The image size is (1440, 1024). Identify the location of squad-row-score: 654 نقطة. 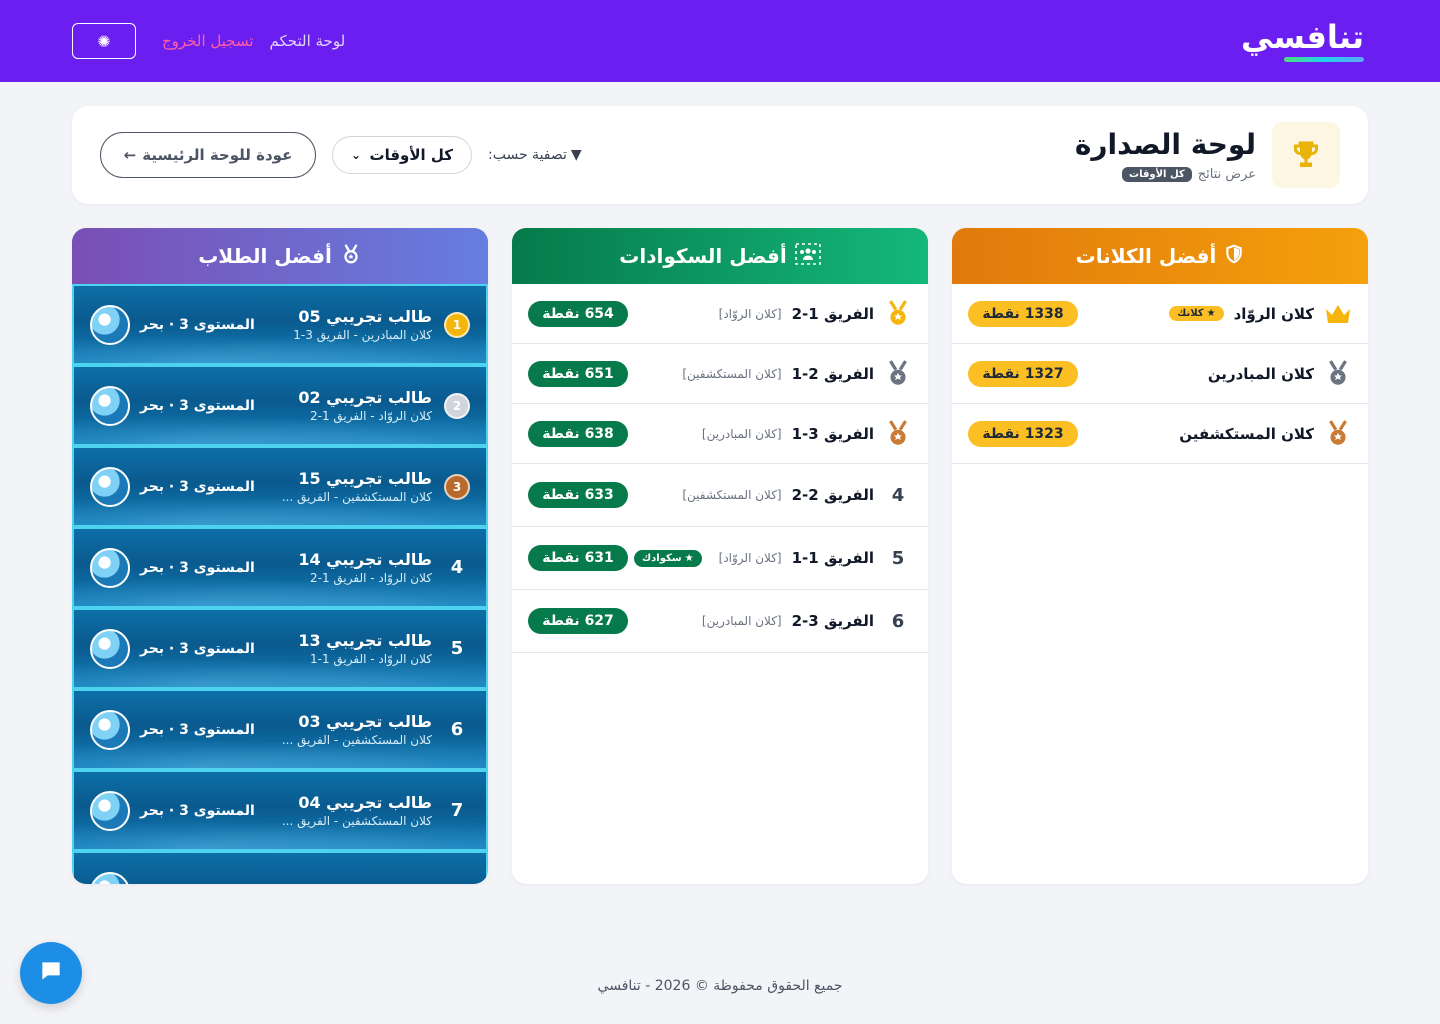
(578, 313).